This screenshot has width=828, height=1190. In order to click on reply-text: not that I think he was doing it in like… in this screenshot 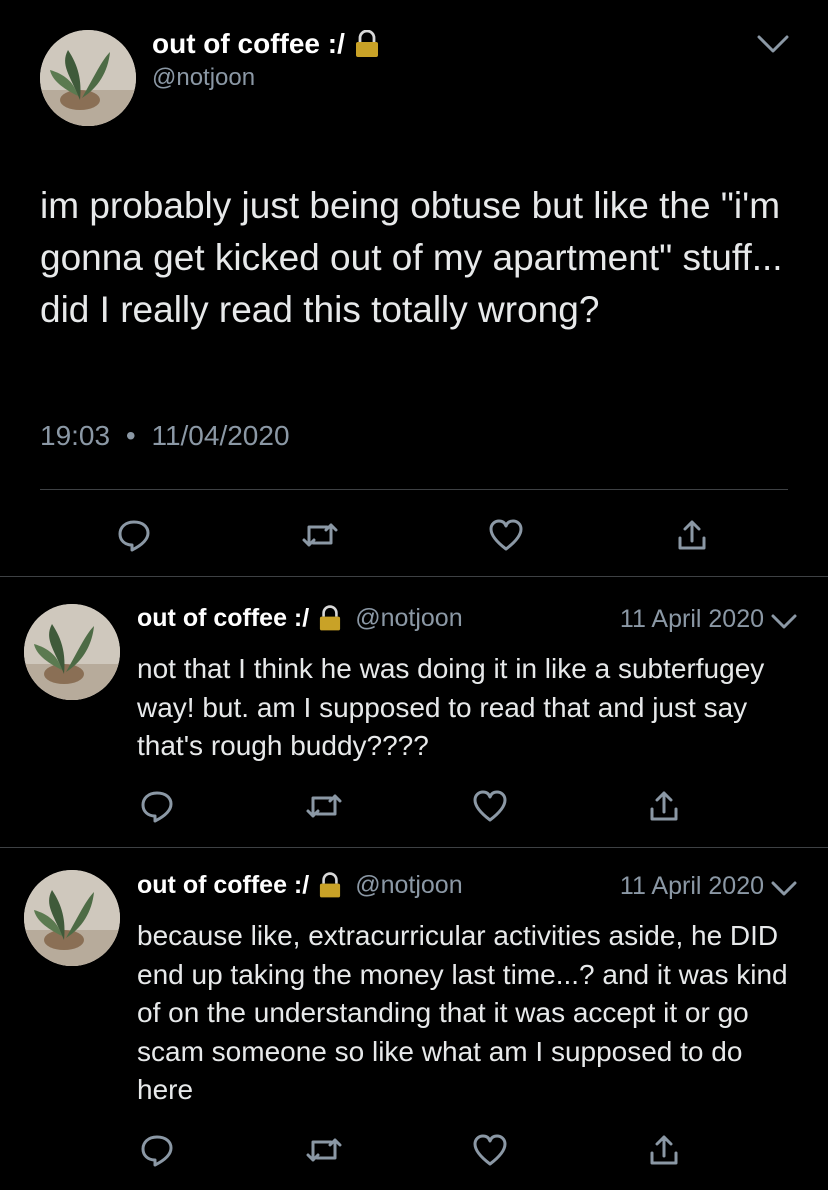, I will do `click(451, 707)`.